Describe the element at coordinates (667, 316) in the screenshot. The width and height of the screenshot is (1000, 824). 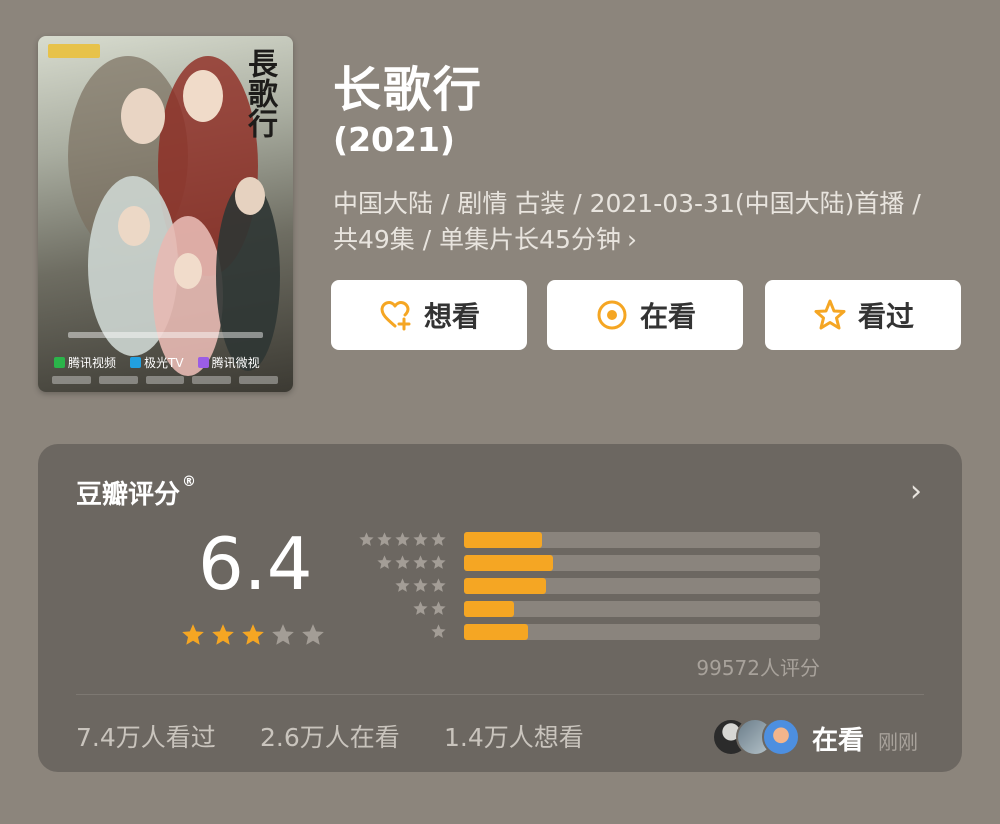
I see `watching-label: 在看` at that location.